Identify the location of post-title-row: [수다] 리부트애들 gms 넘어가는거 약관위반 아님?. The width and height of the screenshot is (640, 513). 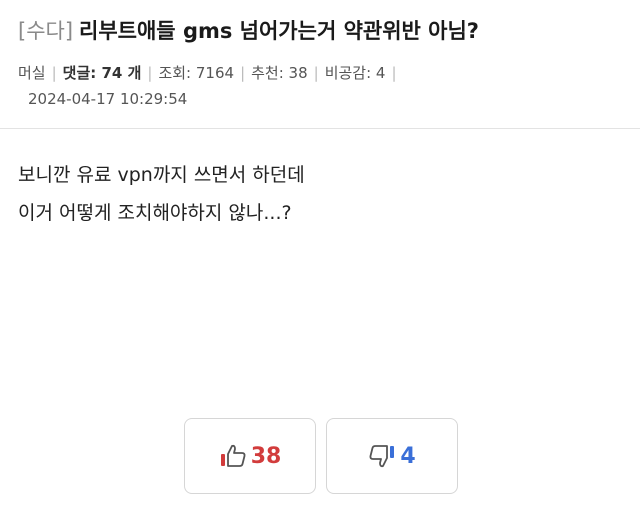
(320, 31).